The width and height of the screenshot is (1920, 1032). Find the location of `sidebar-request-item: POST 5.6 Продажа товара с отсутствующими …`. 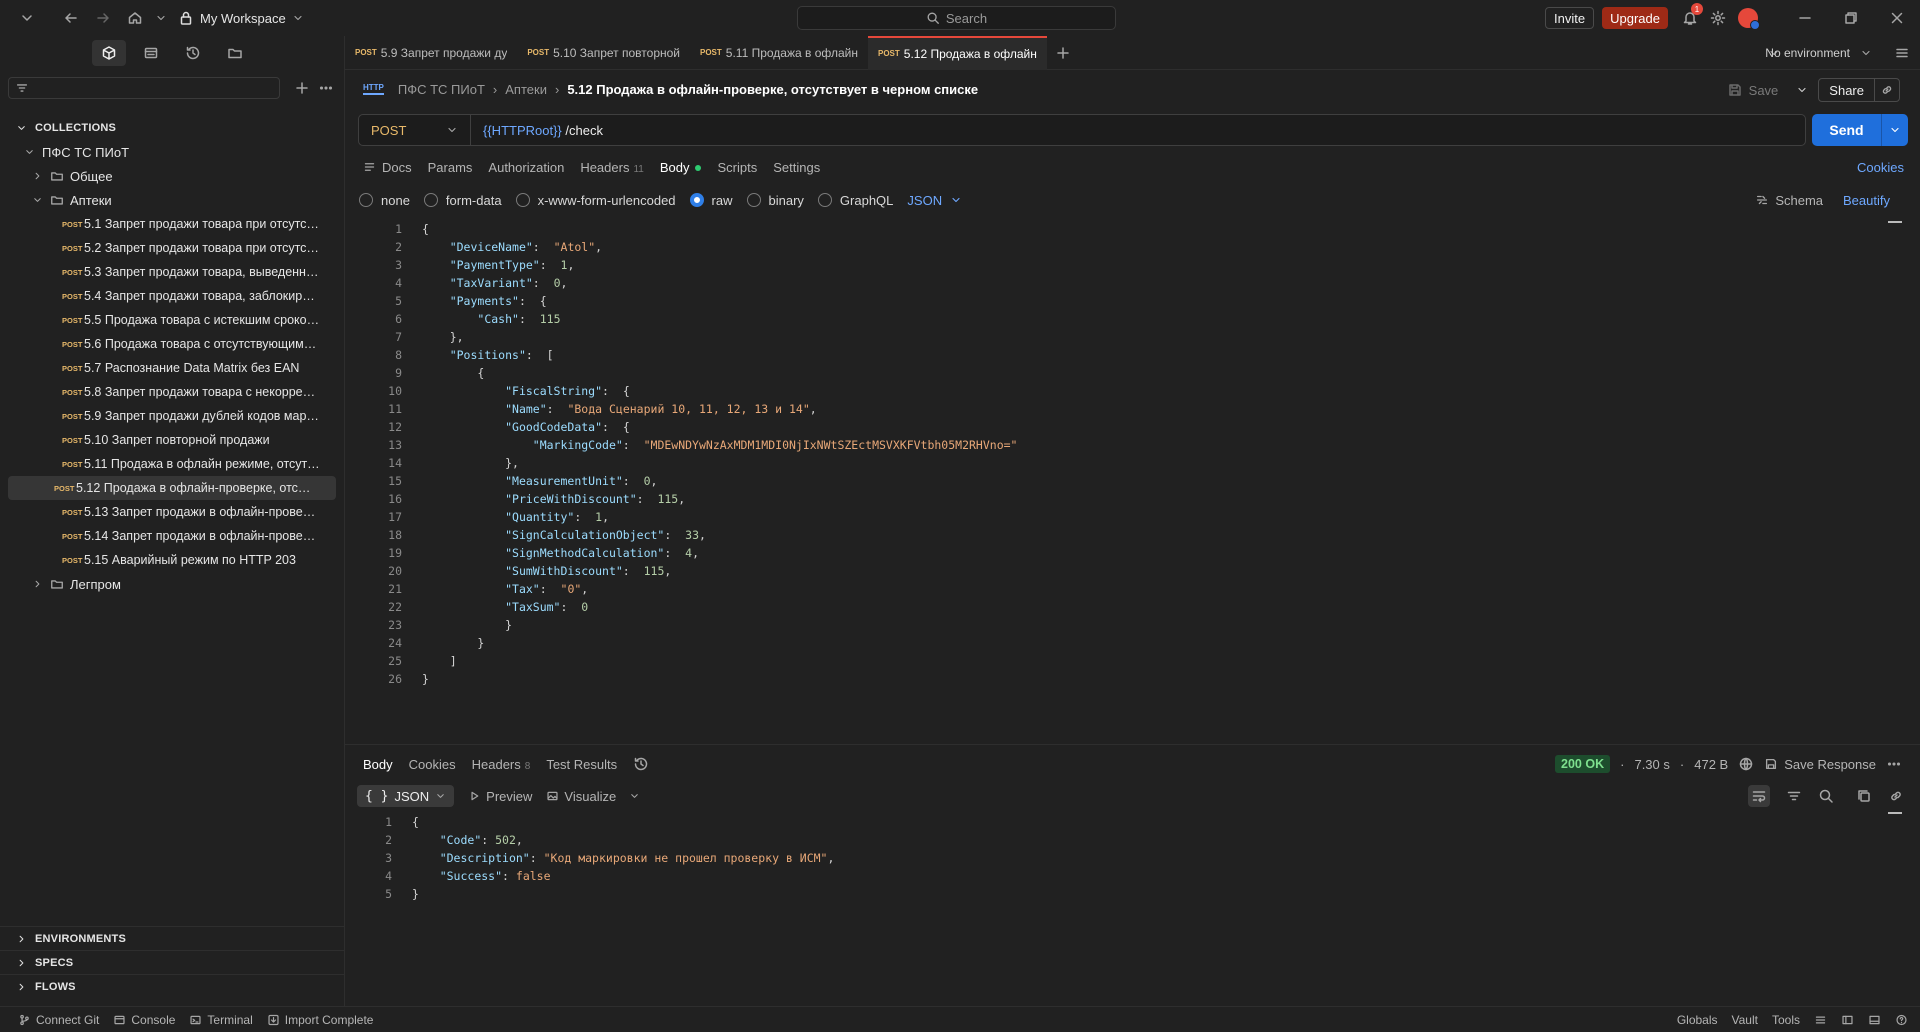

sidebar-request-item: POST 5.6 Продажа товара с отсутствующими … is located at coordinates (172, 344).